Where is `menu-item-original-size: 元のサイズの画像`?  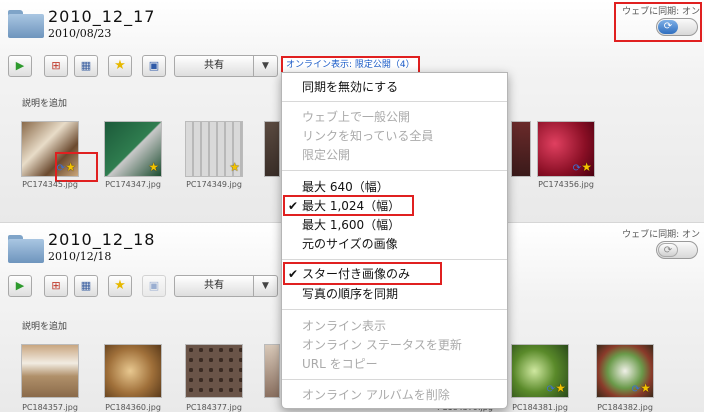
menu-item-original-size: 元のサイズの画像 is located at coordinates (350, 244).